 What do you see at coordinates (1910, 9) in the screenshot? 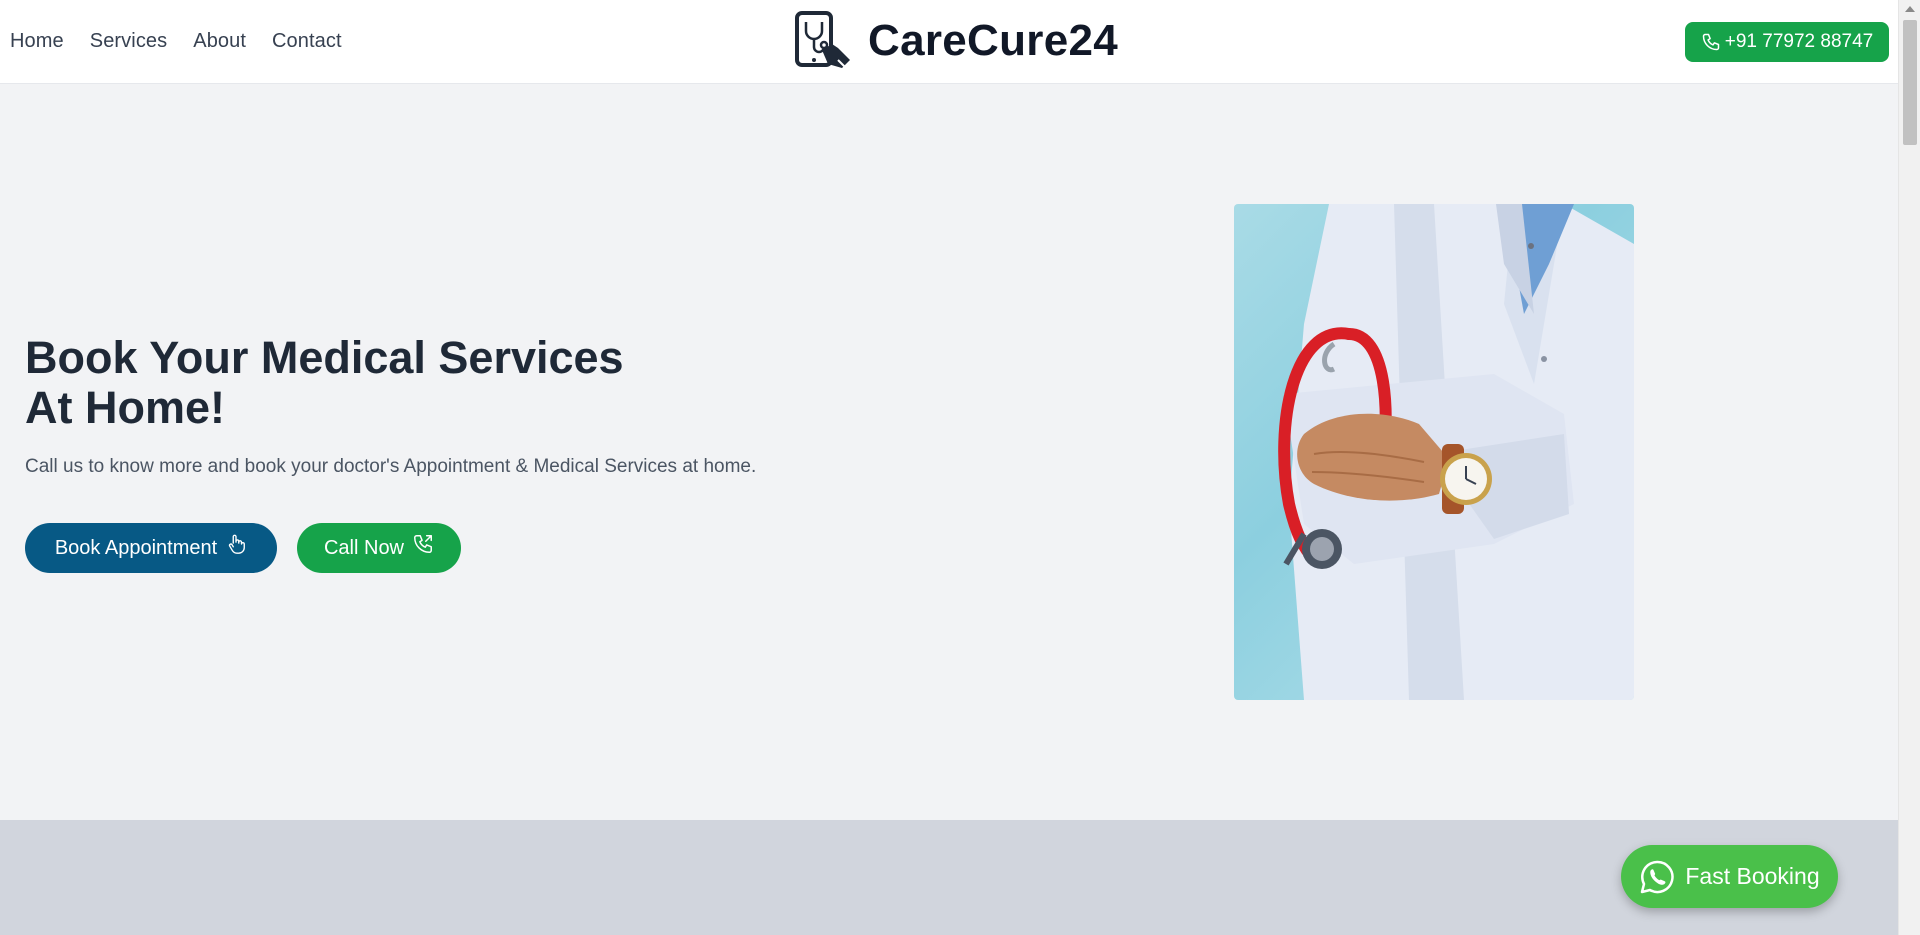
I see `scroll-up-arrow-icon` at bounding box center [1910, 9].